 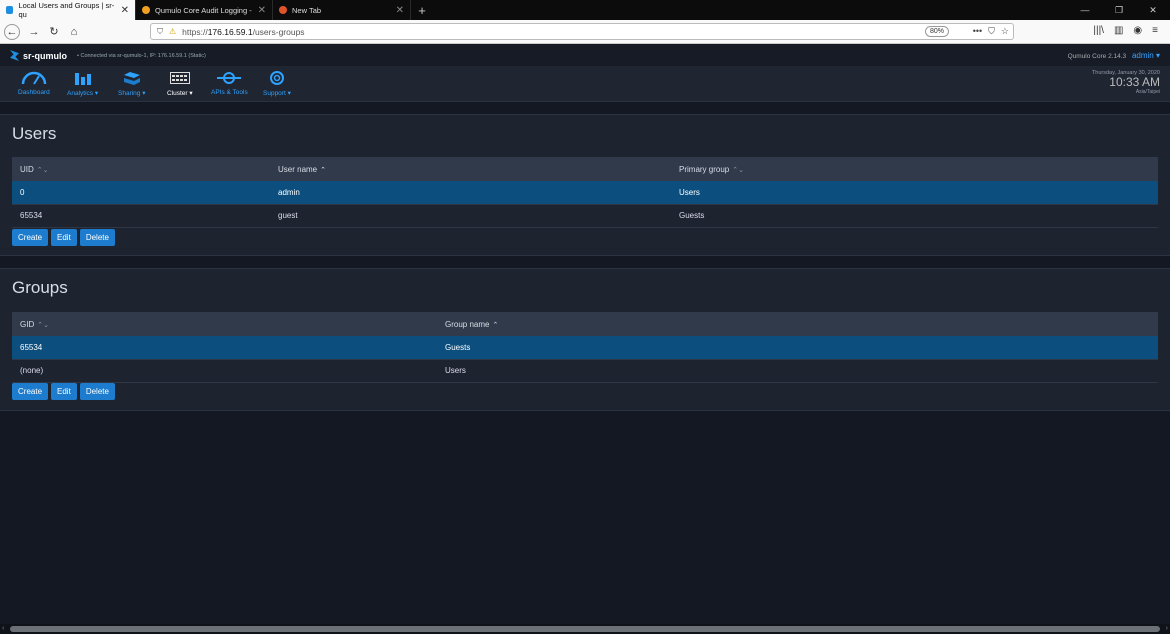 I want to click on bookmark-star-icon: ☆, so click(x=1005, y=31).